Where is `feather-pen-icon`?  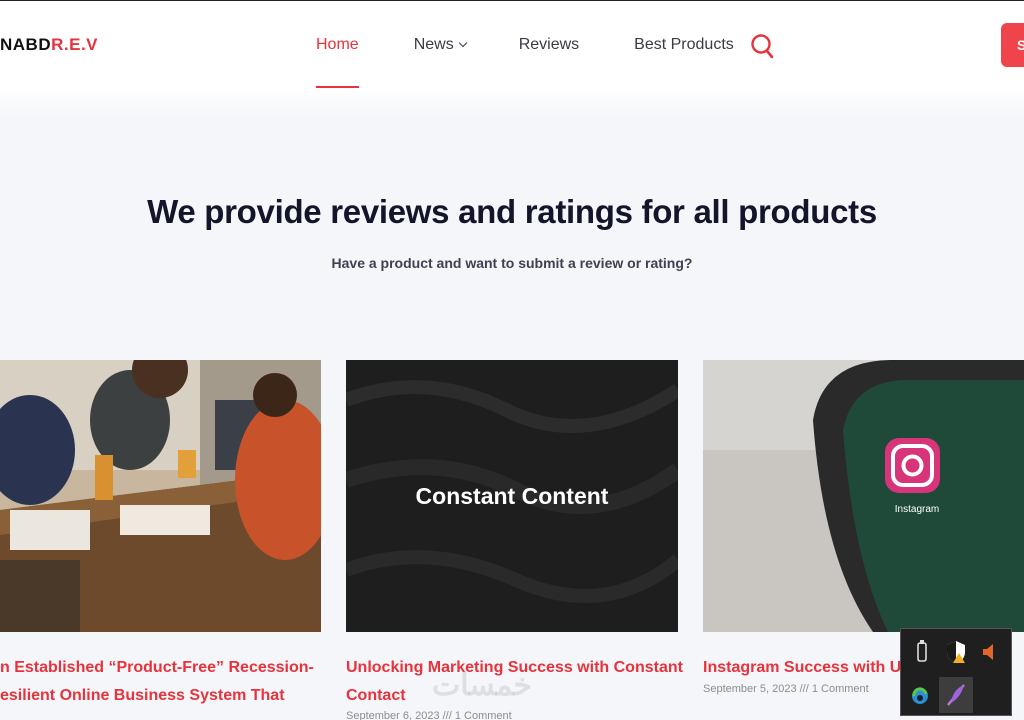
feather-pen-icon is located at coordinates (956, 695).